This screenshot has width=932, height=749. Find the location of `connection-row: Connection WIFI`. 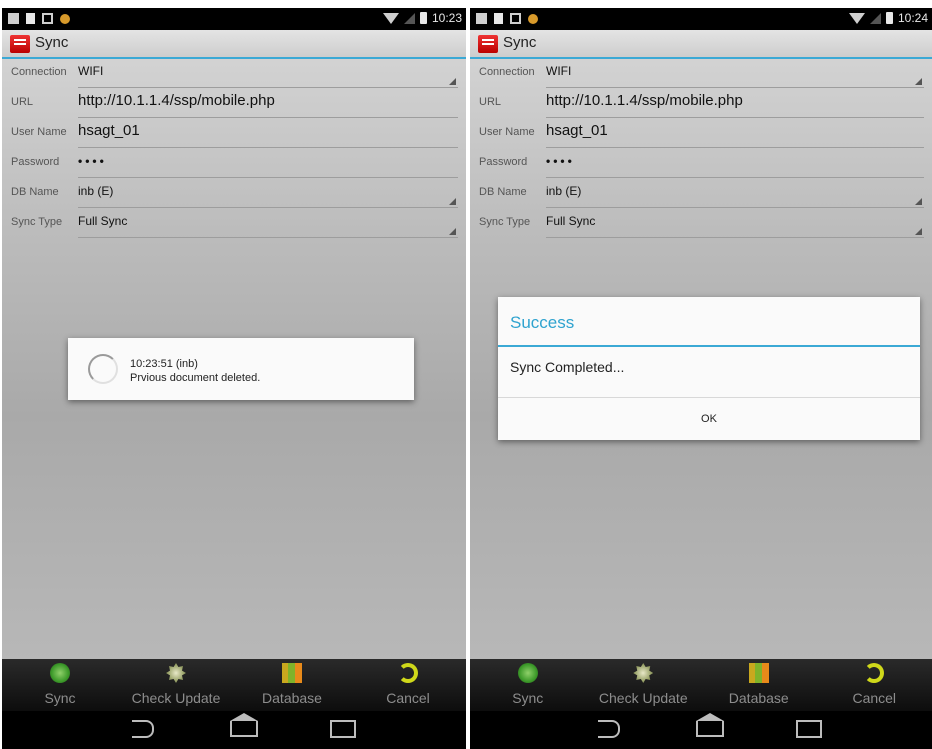

connection-row: Connection WIFI is located at coordinates (234, 74).